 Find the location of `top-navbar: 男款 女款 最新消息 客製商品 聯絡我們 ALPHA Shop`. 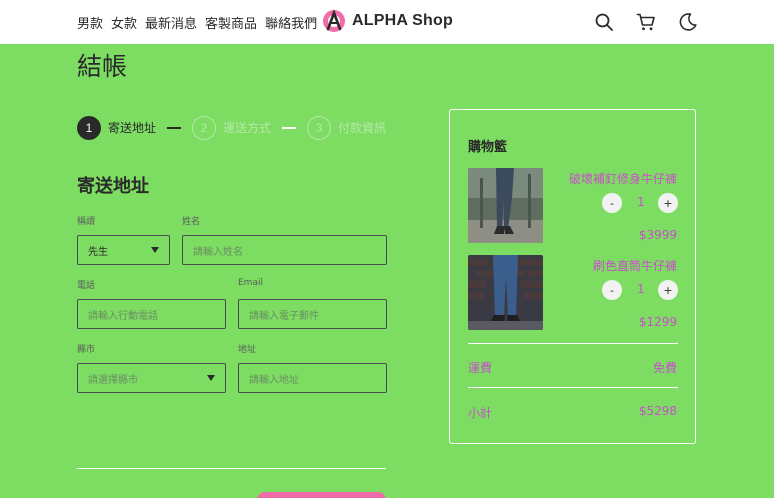

top-navbar: 男款 女款 最新消息 客製商品 聯絡我們 ALPHA Shop is located at coordinates (387, 22).